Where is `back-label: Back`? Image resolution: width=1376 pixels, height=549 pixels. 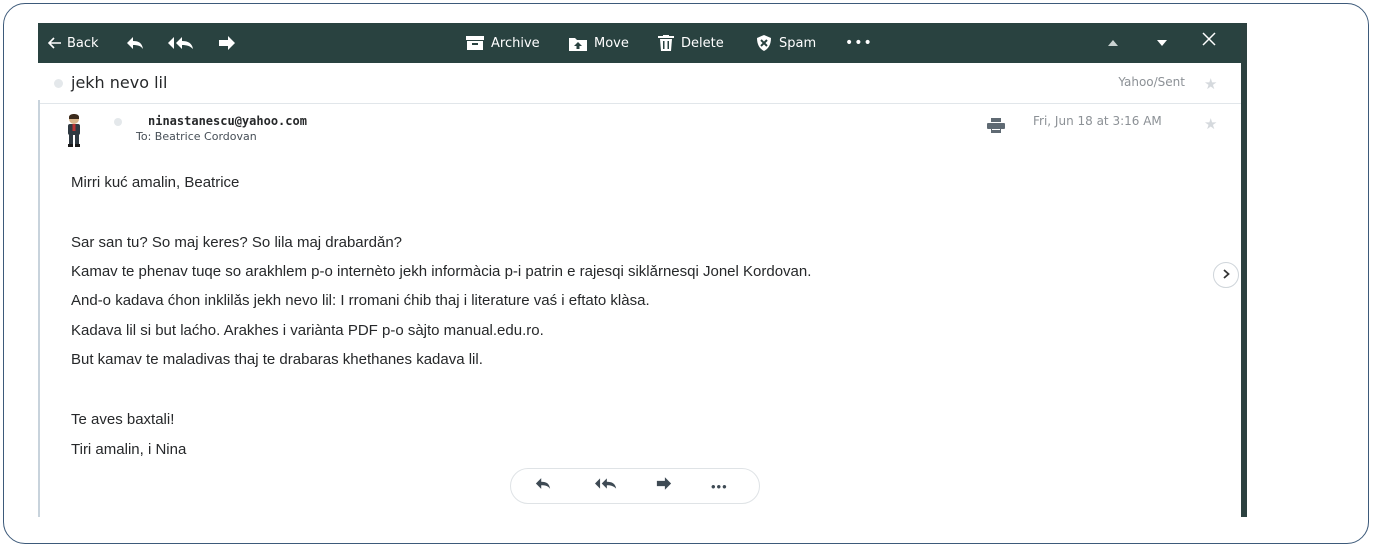
back-label: Back is located at coordinates (83, 43).